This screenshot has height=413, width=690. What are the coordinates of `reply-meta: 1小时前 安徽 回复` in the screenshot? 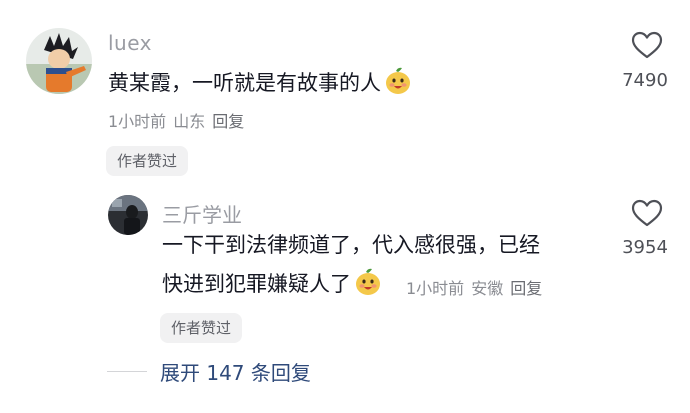 It's located at (474, 287).